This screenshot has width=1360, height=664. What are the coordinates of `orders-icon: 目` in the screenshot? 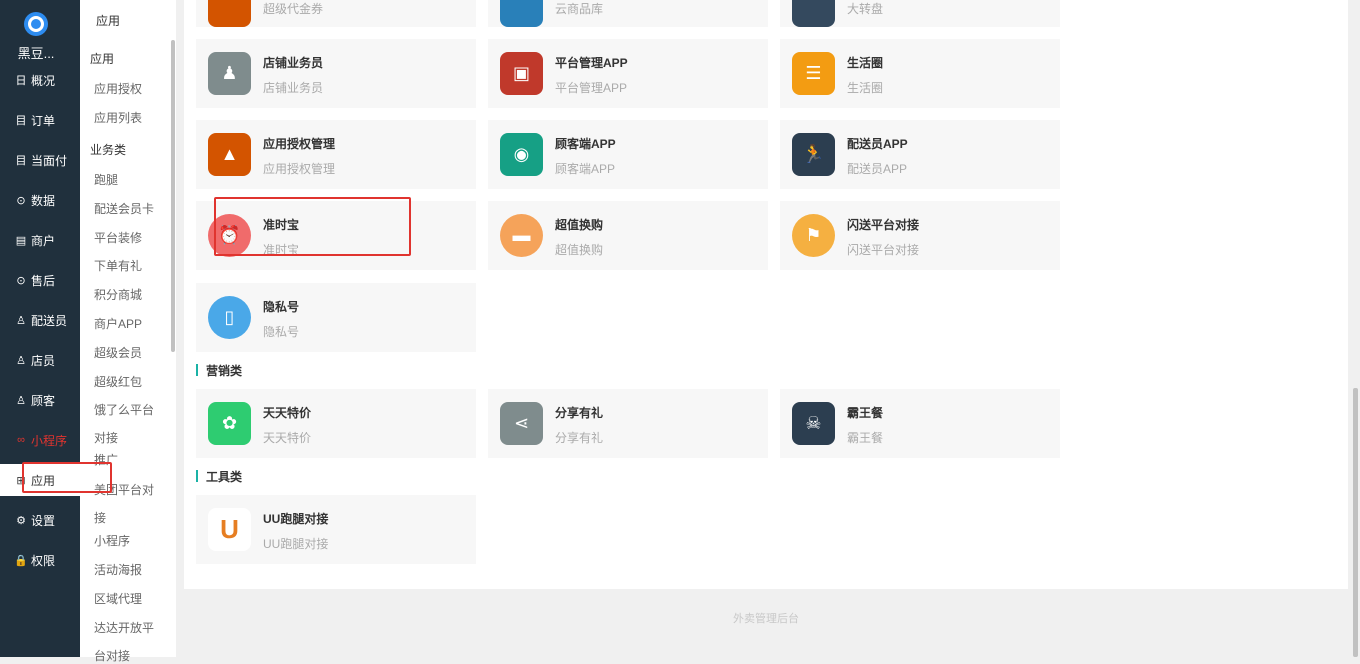 It's located at (21, 121).